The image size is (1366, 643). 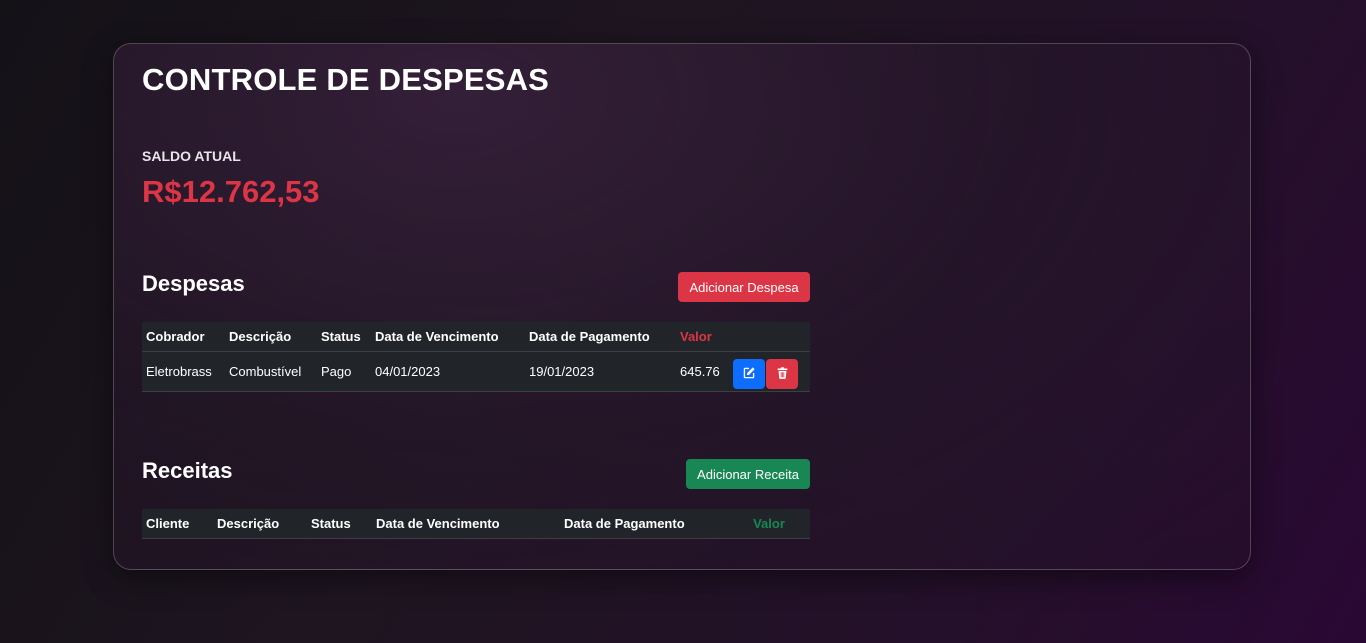 I want to click on col-acoes, so click(x=769, y=337).